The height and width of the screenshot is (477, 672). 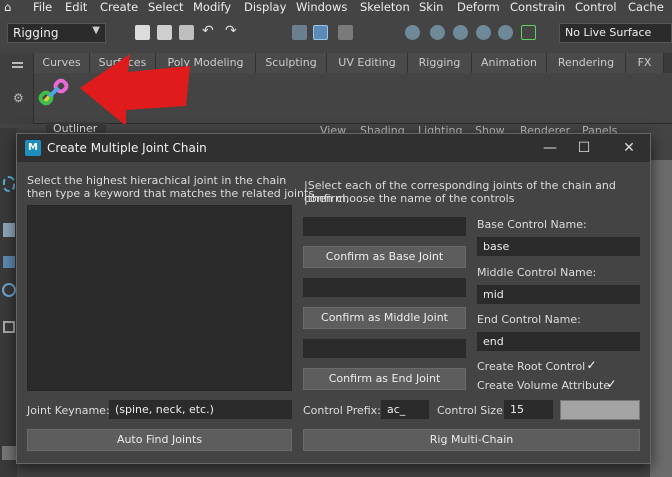 I want to click on menu-skeleton: Skeleton, so click(x=385, y=7).